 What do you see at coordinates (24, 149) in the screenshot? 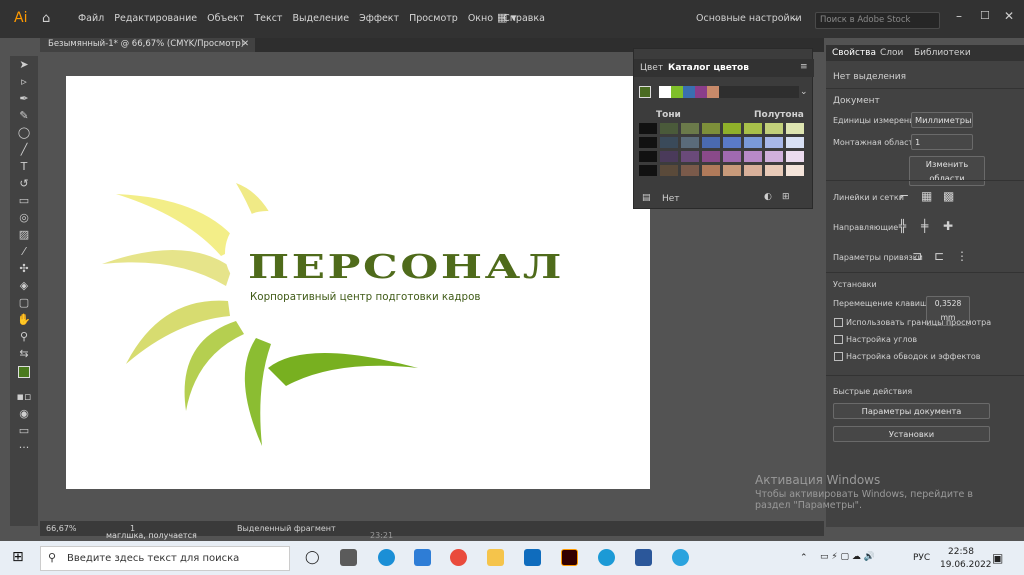
I see `brush-icon: ╱` at bounding box center [24, 149].